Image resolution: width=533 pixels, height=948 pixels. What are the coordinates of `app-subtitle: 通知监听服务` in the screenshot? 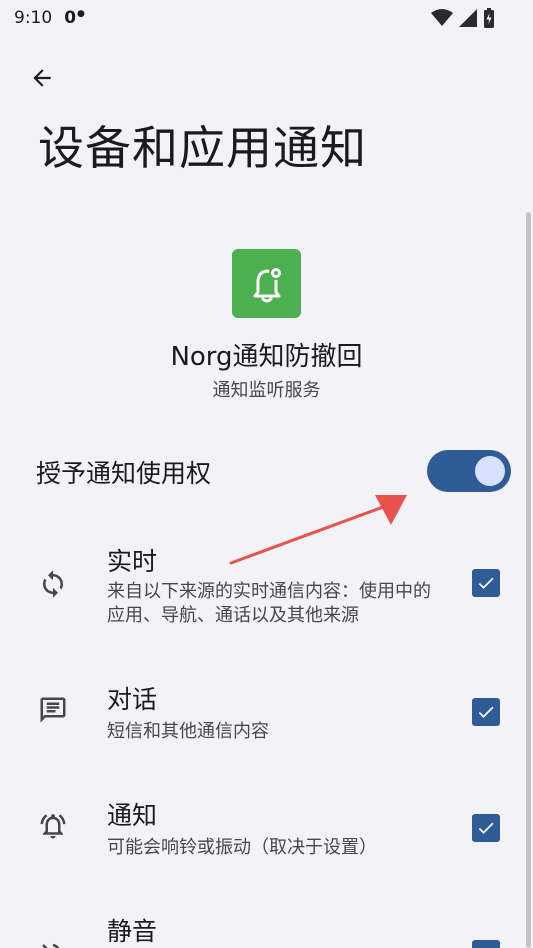 It's located at (266, 390).